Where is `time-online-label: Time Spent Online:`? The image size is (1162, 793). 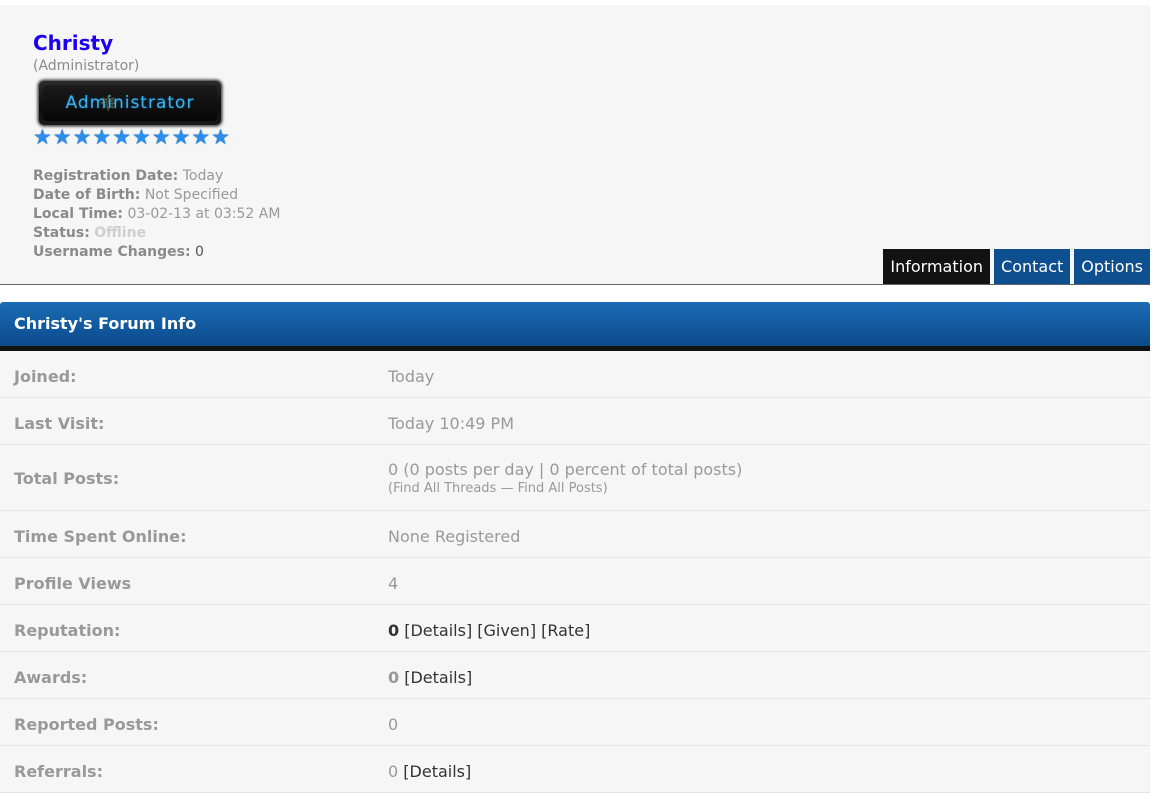
time-online-label: Time Spent Online: is located at coordinates (100, 536).